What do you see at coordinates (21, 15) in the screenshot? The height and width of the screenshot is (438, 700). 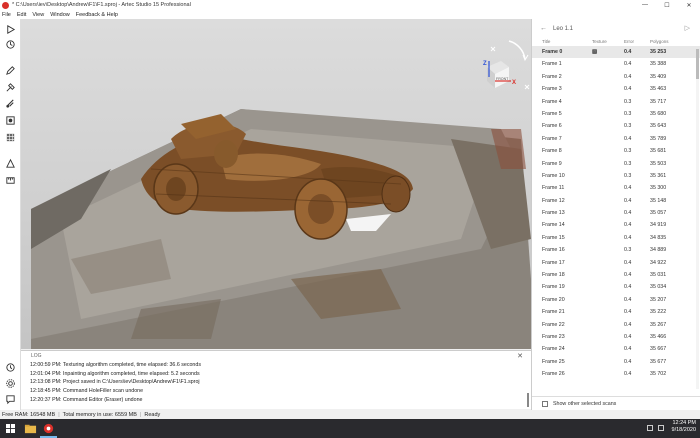 I see `menu-edit: Edit` at bounding box center [21, 15].